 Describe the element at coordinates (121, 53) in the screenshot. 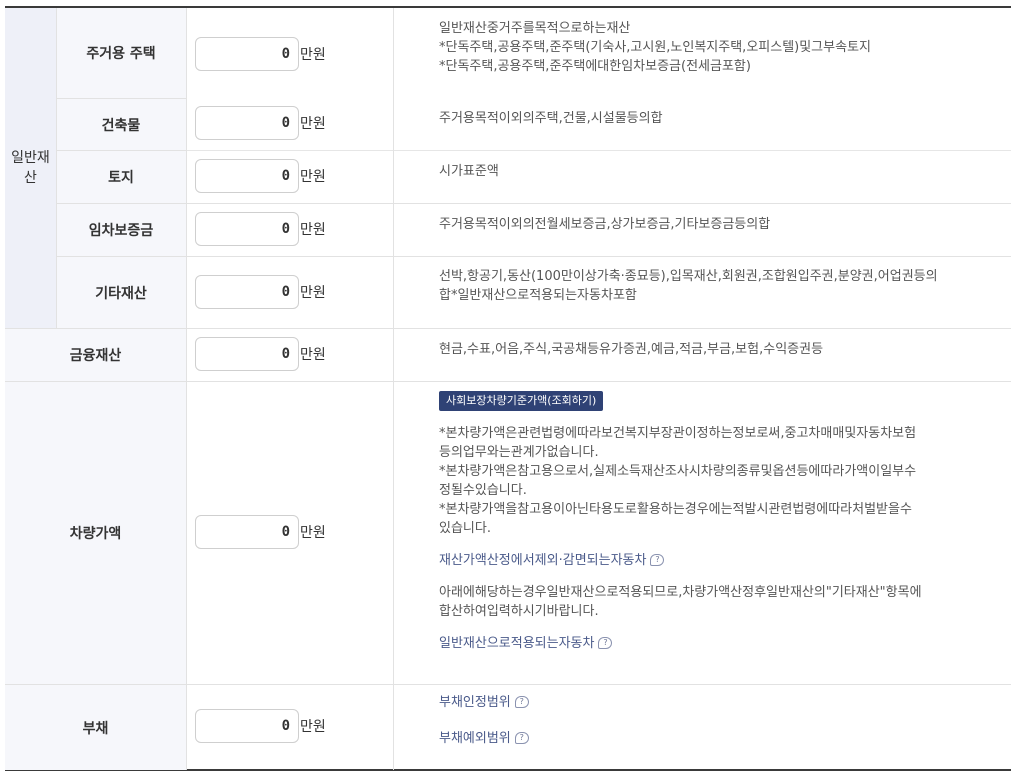

I see `label-residential-house: 주거용 주택` at that location.